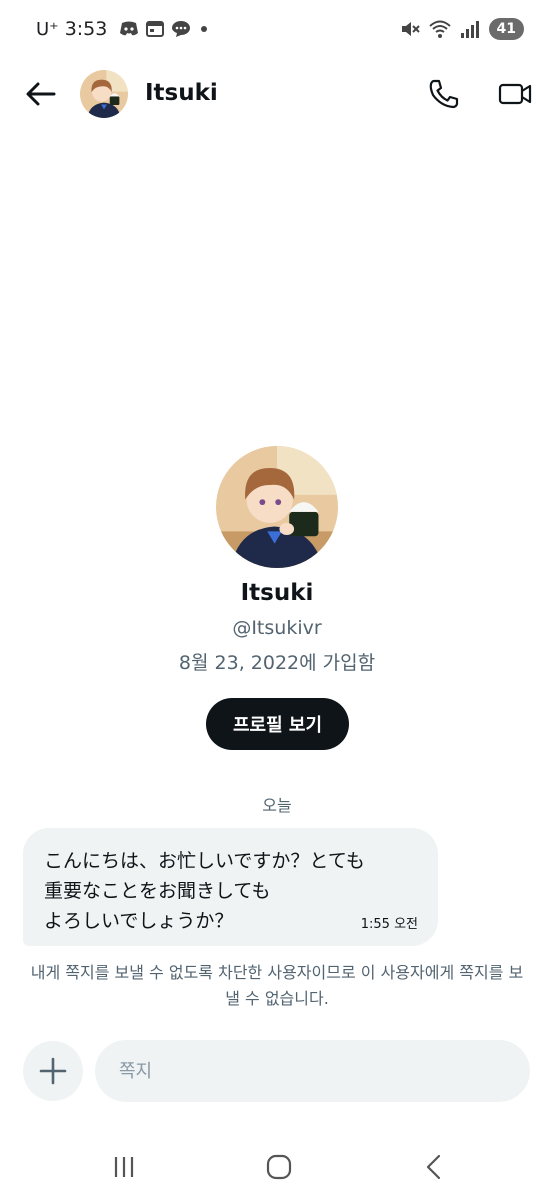 This screenshot has height=1200, width=554. What do you see at coordinates (277, 805) in the screenshot?
I see `date-divider: 오늘` at bounding box center [277, 805].